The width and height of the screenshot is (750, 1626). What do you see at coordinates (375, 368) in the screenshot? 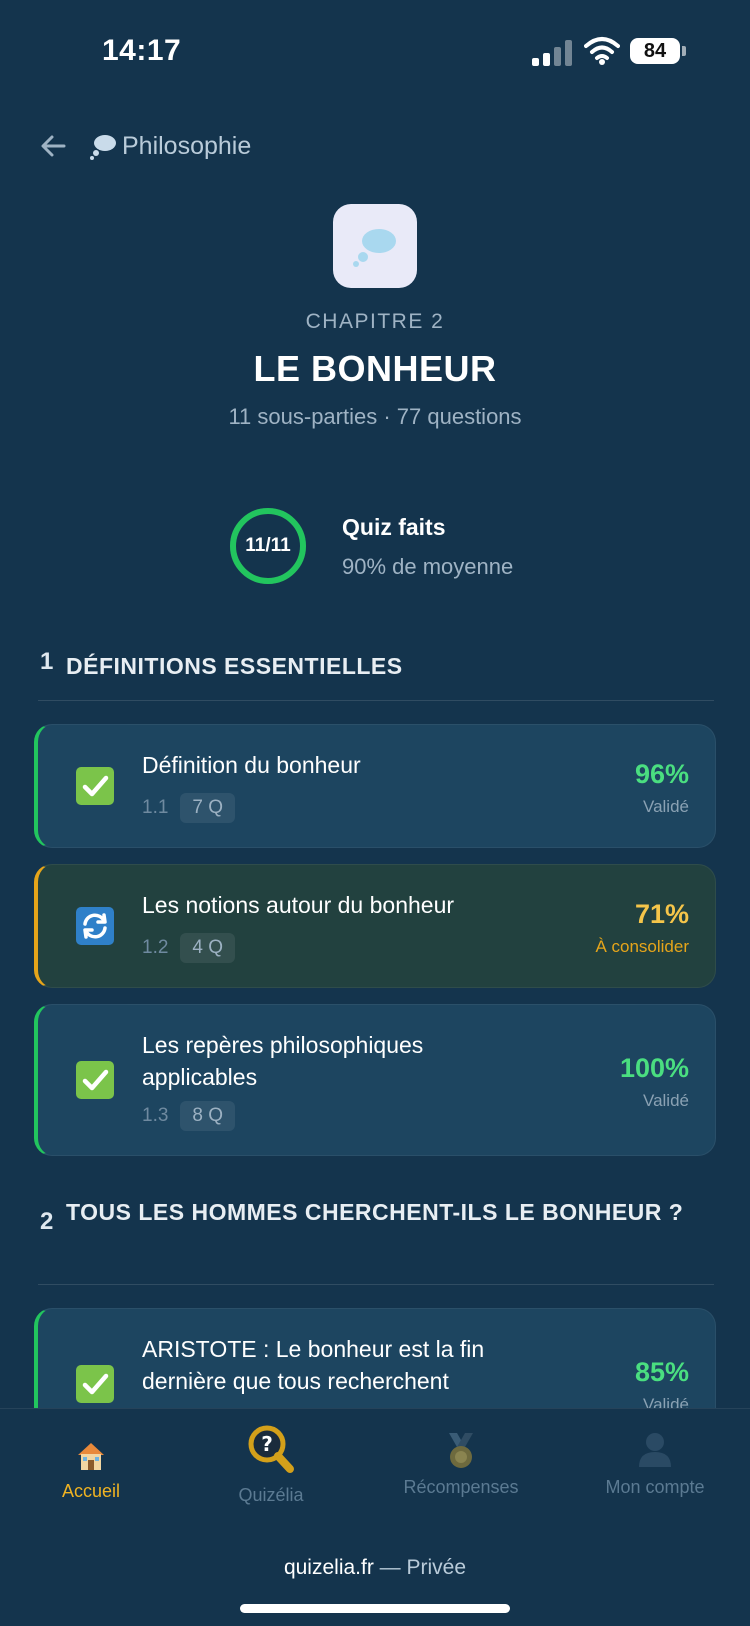
I see `page-title: LE BONHEUR` at bounding box center [375, 368].